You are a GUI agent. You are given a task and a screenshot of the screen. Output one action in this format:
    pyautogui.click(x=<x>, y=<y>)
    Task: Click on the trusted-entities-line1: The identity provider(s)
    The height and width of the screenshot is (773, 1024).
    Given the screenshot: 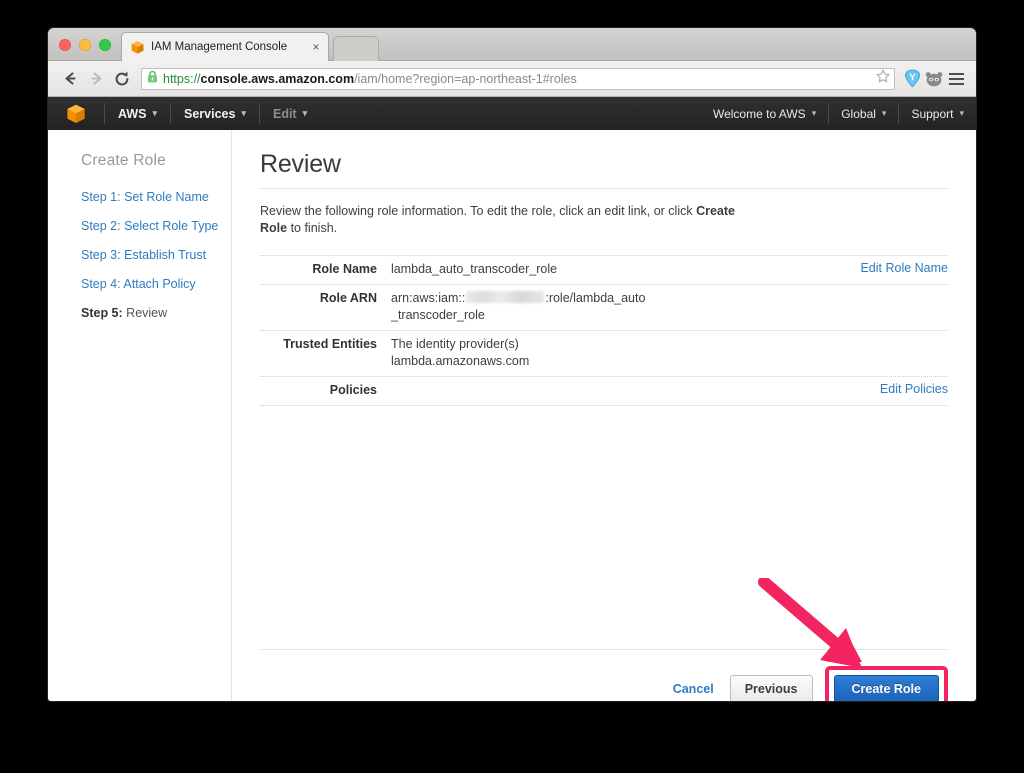 What is the action you would take?
    pyautogui.click(x=455, y=344)
    